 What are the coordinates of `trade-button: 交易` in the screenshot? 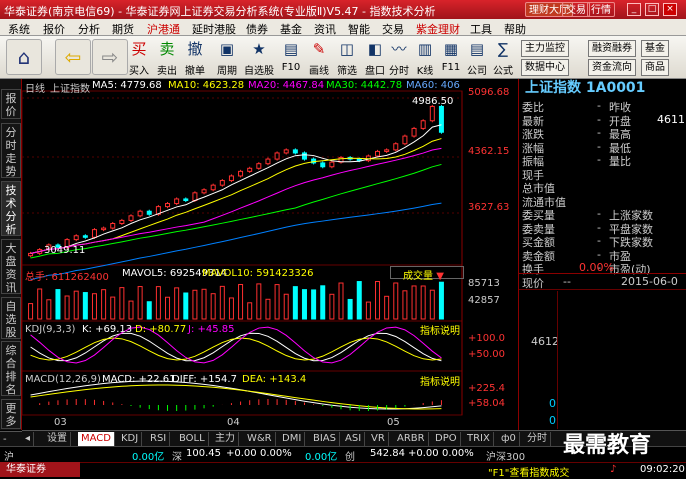 It's located at (576, 9).